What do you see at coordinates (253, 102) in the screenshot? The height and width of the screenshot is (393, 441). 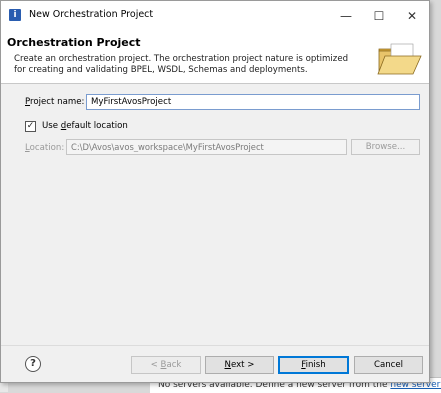 I see `project-name-input` at bounding box center [253, 102].